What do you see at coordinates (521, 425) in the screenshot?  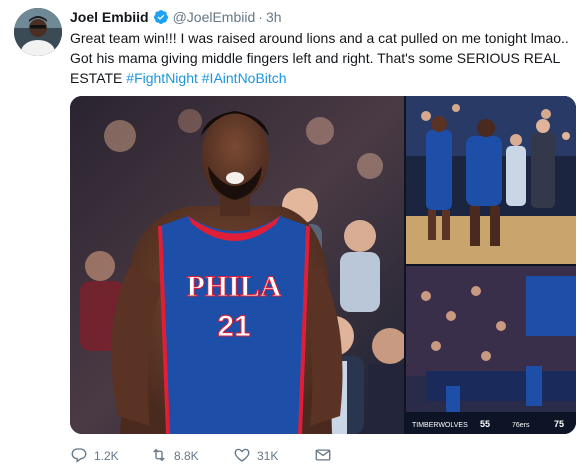 I see `scoreboard-team-right: 76ers` at bounding box center [521, 425].